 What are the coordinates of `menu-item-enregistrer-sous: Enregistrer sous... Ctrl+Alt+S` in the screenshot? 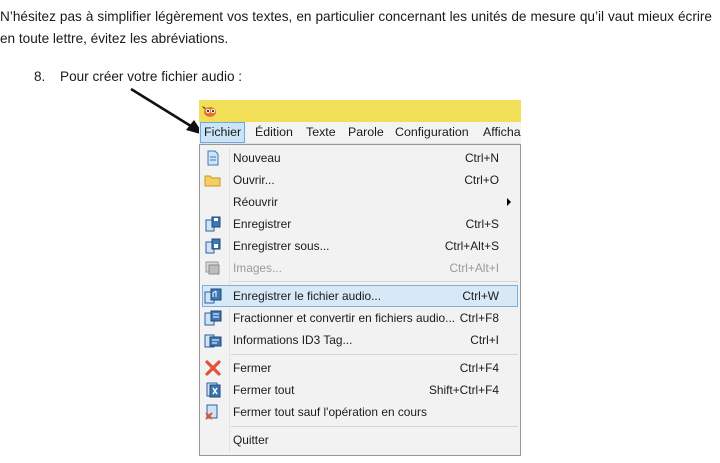 It's located at (360, 246).